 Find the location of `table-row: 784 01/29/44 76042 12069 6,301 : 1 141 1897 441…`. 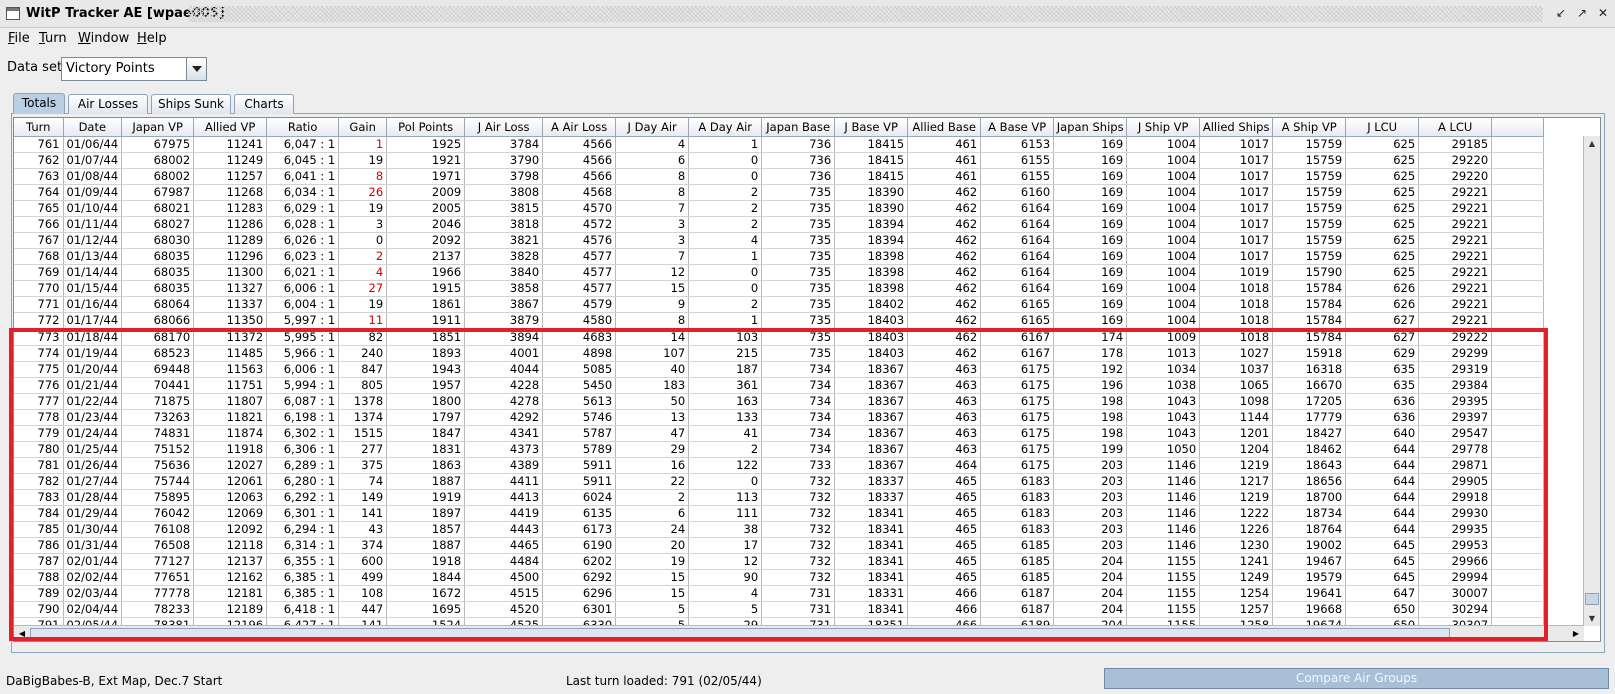

table-row: 784 01/29/44 76042 12069 6,301 : 1 141 1897 441… is located at coordinates (779, 513).